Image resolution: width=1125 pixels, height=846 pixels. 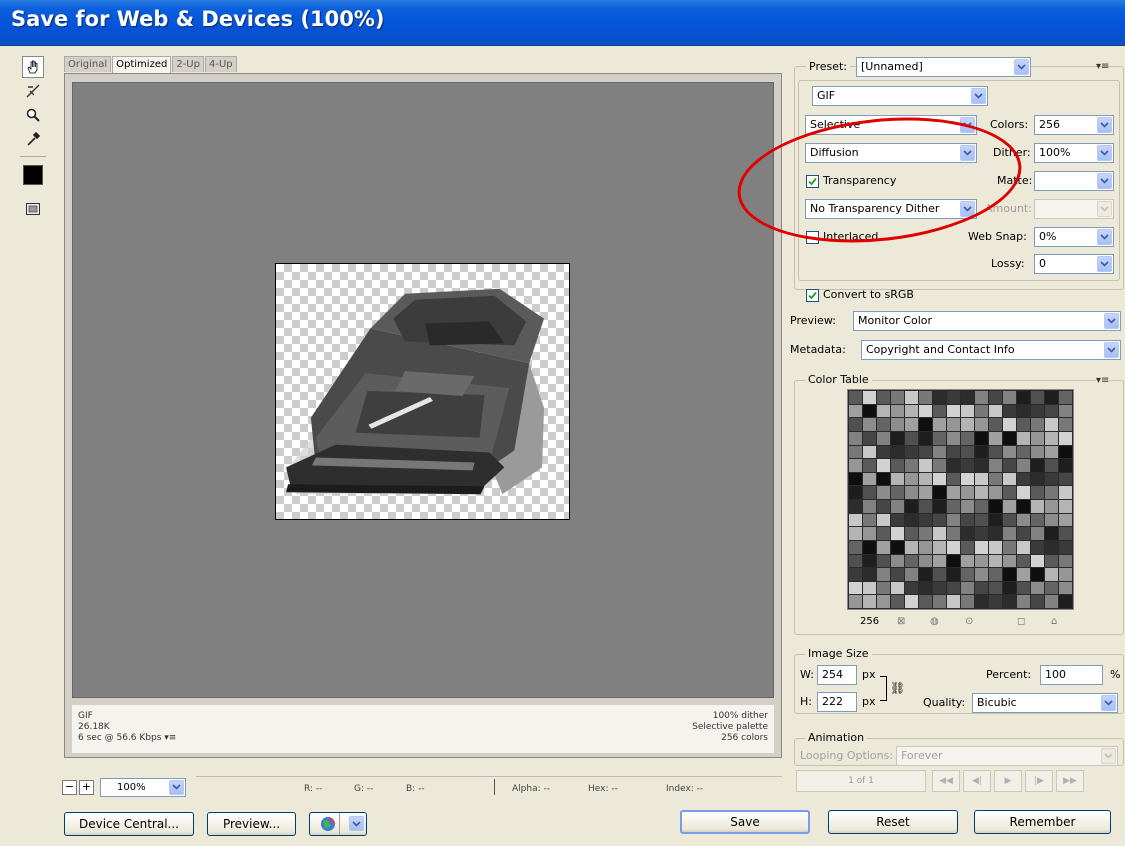 What do you see at coordinates (86, 787) in the screenshot?
I see `zoom-in-button: +` at bounding box center [86, 787].